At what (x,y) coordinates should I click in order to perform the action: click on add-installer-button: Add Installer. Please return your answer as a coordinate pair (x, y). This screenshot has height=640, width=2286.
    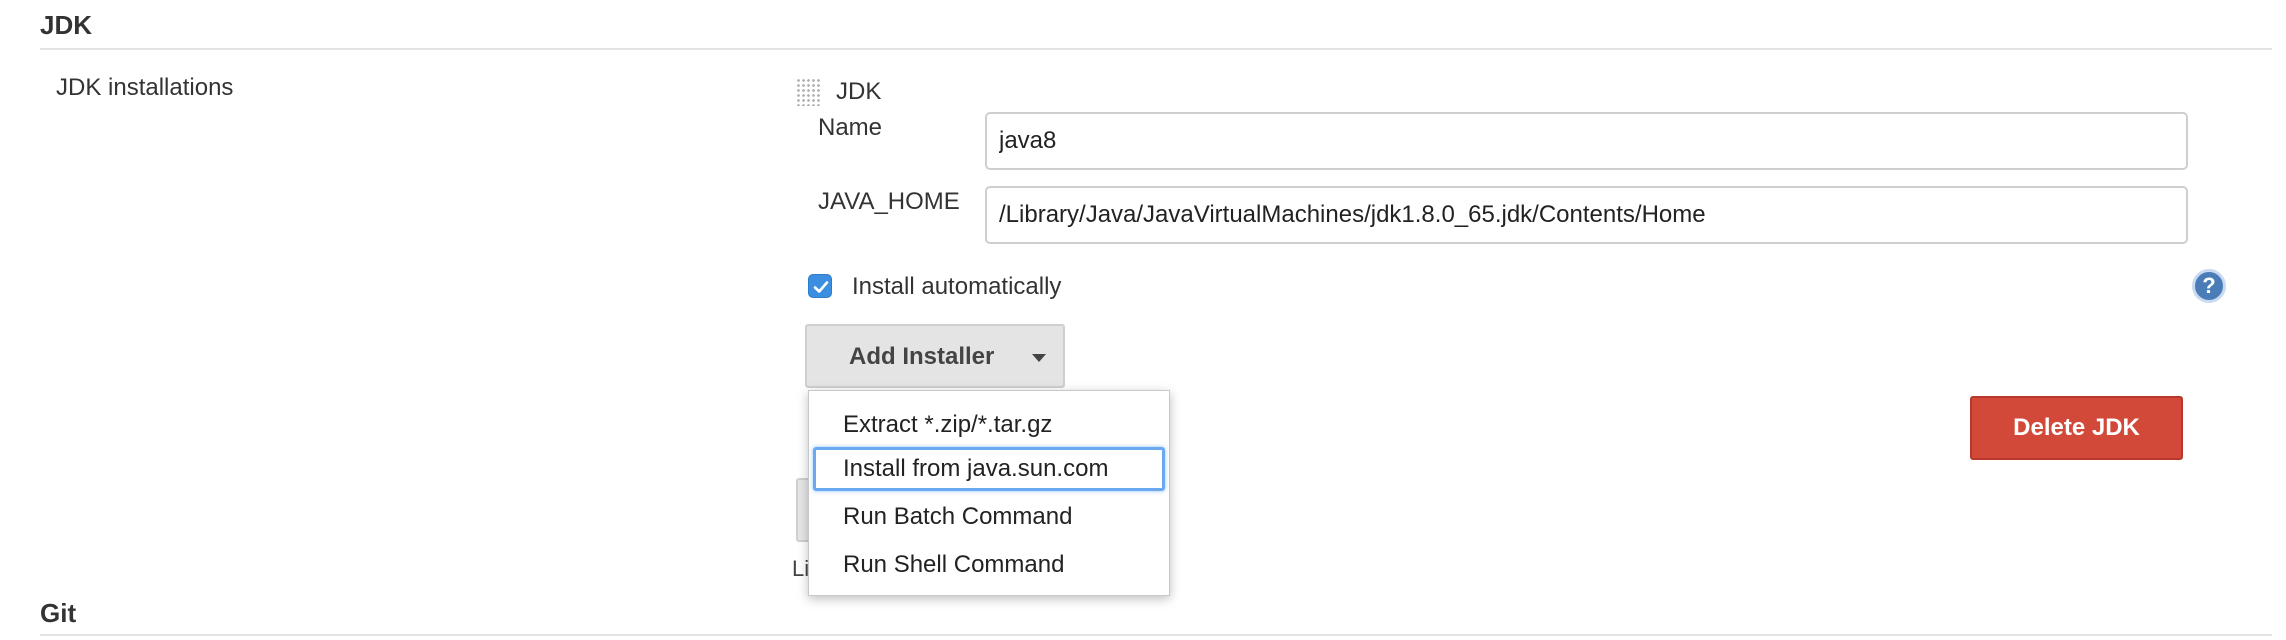
    Looking at the image, I should click on (935, 356).